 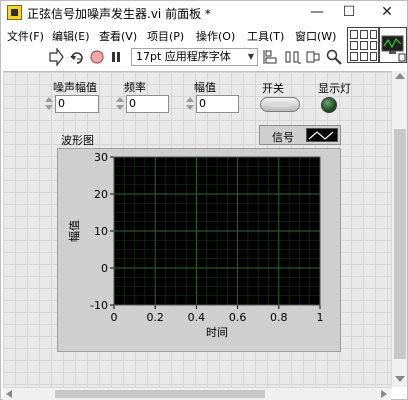 I want to click on legend-series-name: 信号, so click(x=283, y=137).